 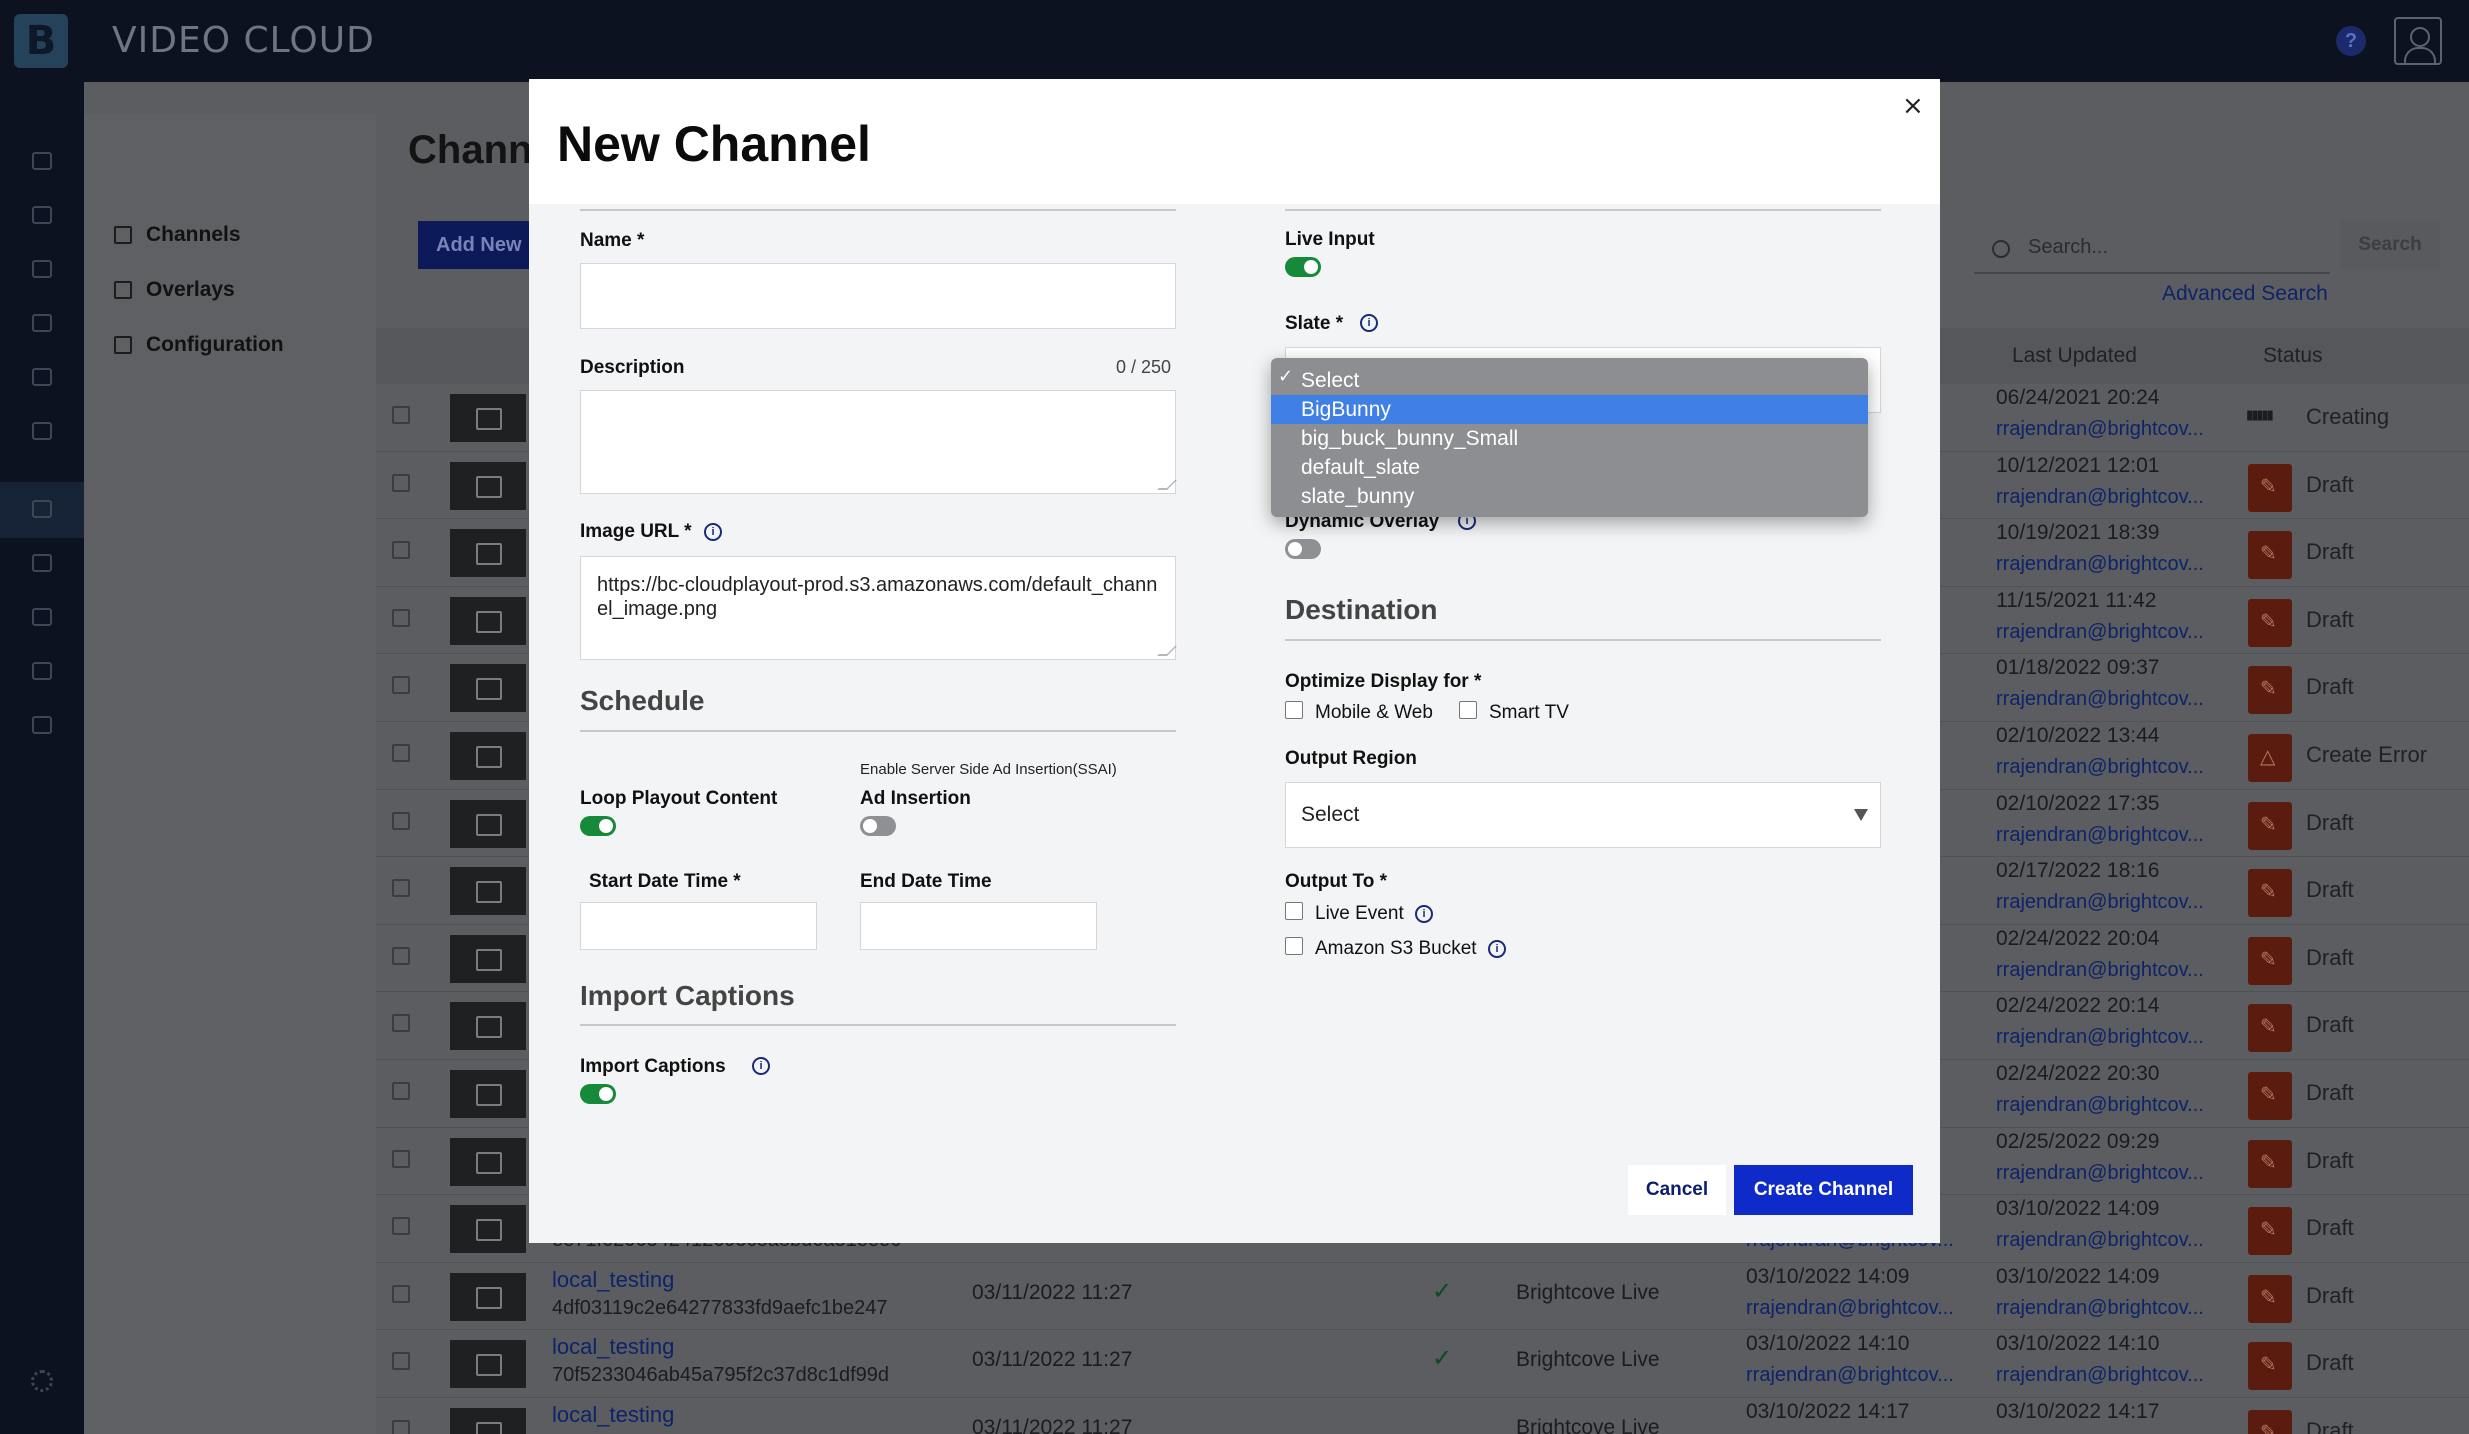 I want to click on advanced-search-link: Advanced Search, so click(x=2245, y=294).